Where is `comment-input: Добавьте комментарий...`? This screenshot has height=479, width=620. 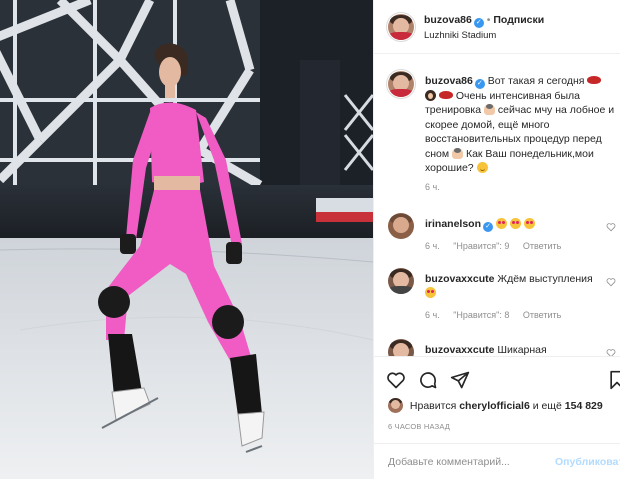 comment-input: Добавьте комментарий... is located at coordinates (449, 462).